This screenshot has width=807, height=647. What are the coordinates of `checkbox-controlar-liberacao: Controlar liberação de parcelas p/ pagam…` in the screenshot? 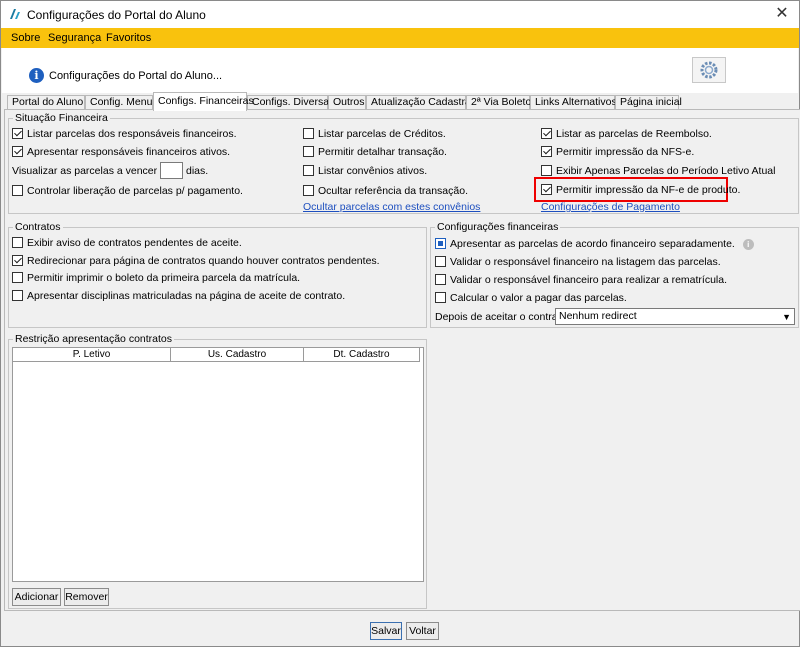 It's located at (127, 192).